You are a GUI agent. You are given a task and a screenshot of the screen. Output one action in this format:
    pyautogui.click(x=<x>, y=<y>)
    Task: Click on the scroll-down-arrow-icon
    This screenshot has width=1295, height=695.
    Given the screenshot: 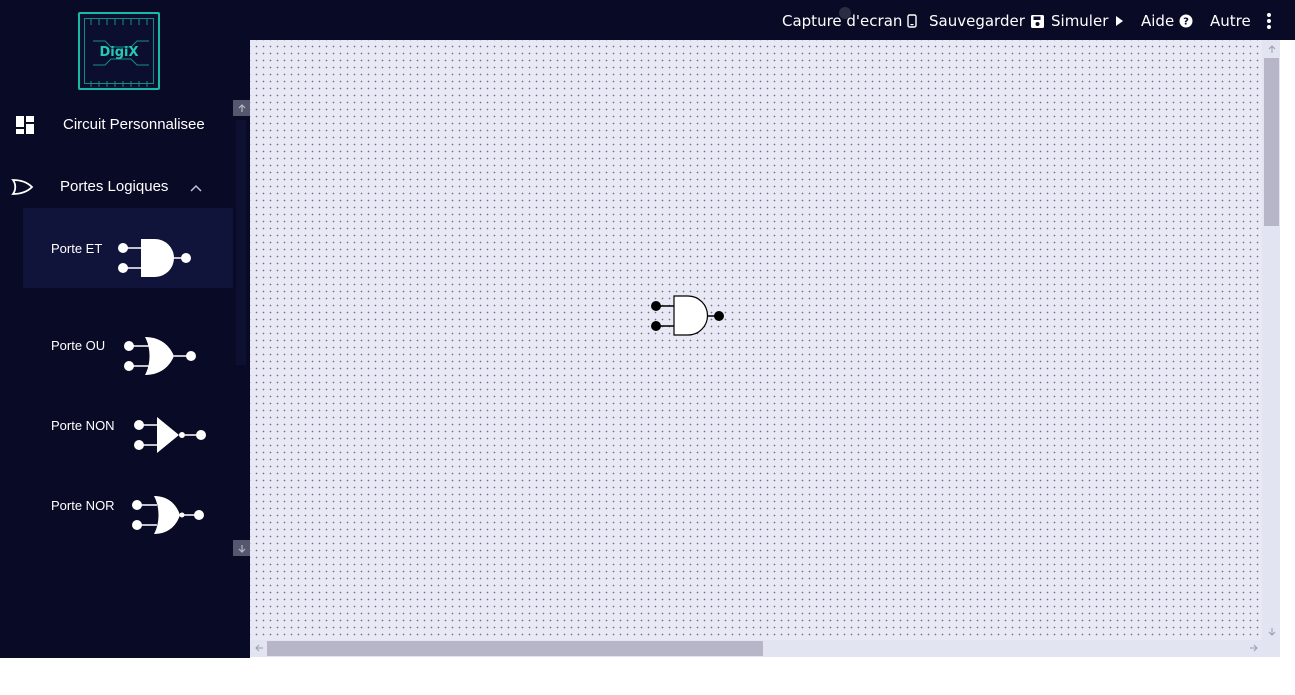 What is the action you would take?
    pyautogui.click(x=241, y=548)
    